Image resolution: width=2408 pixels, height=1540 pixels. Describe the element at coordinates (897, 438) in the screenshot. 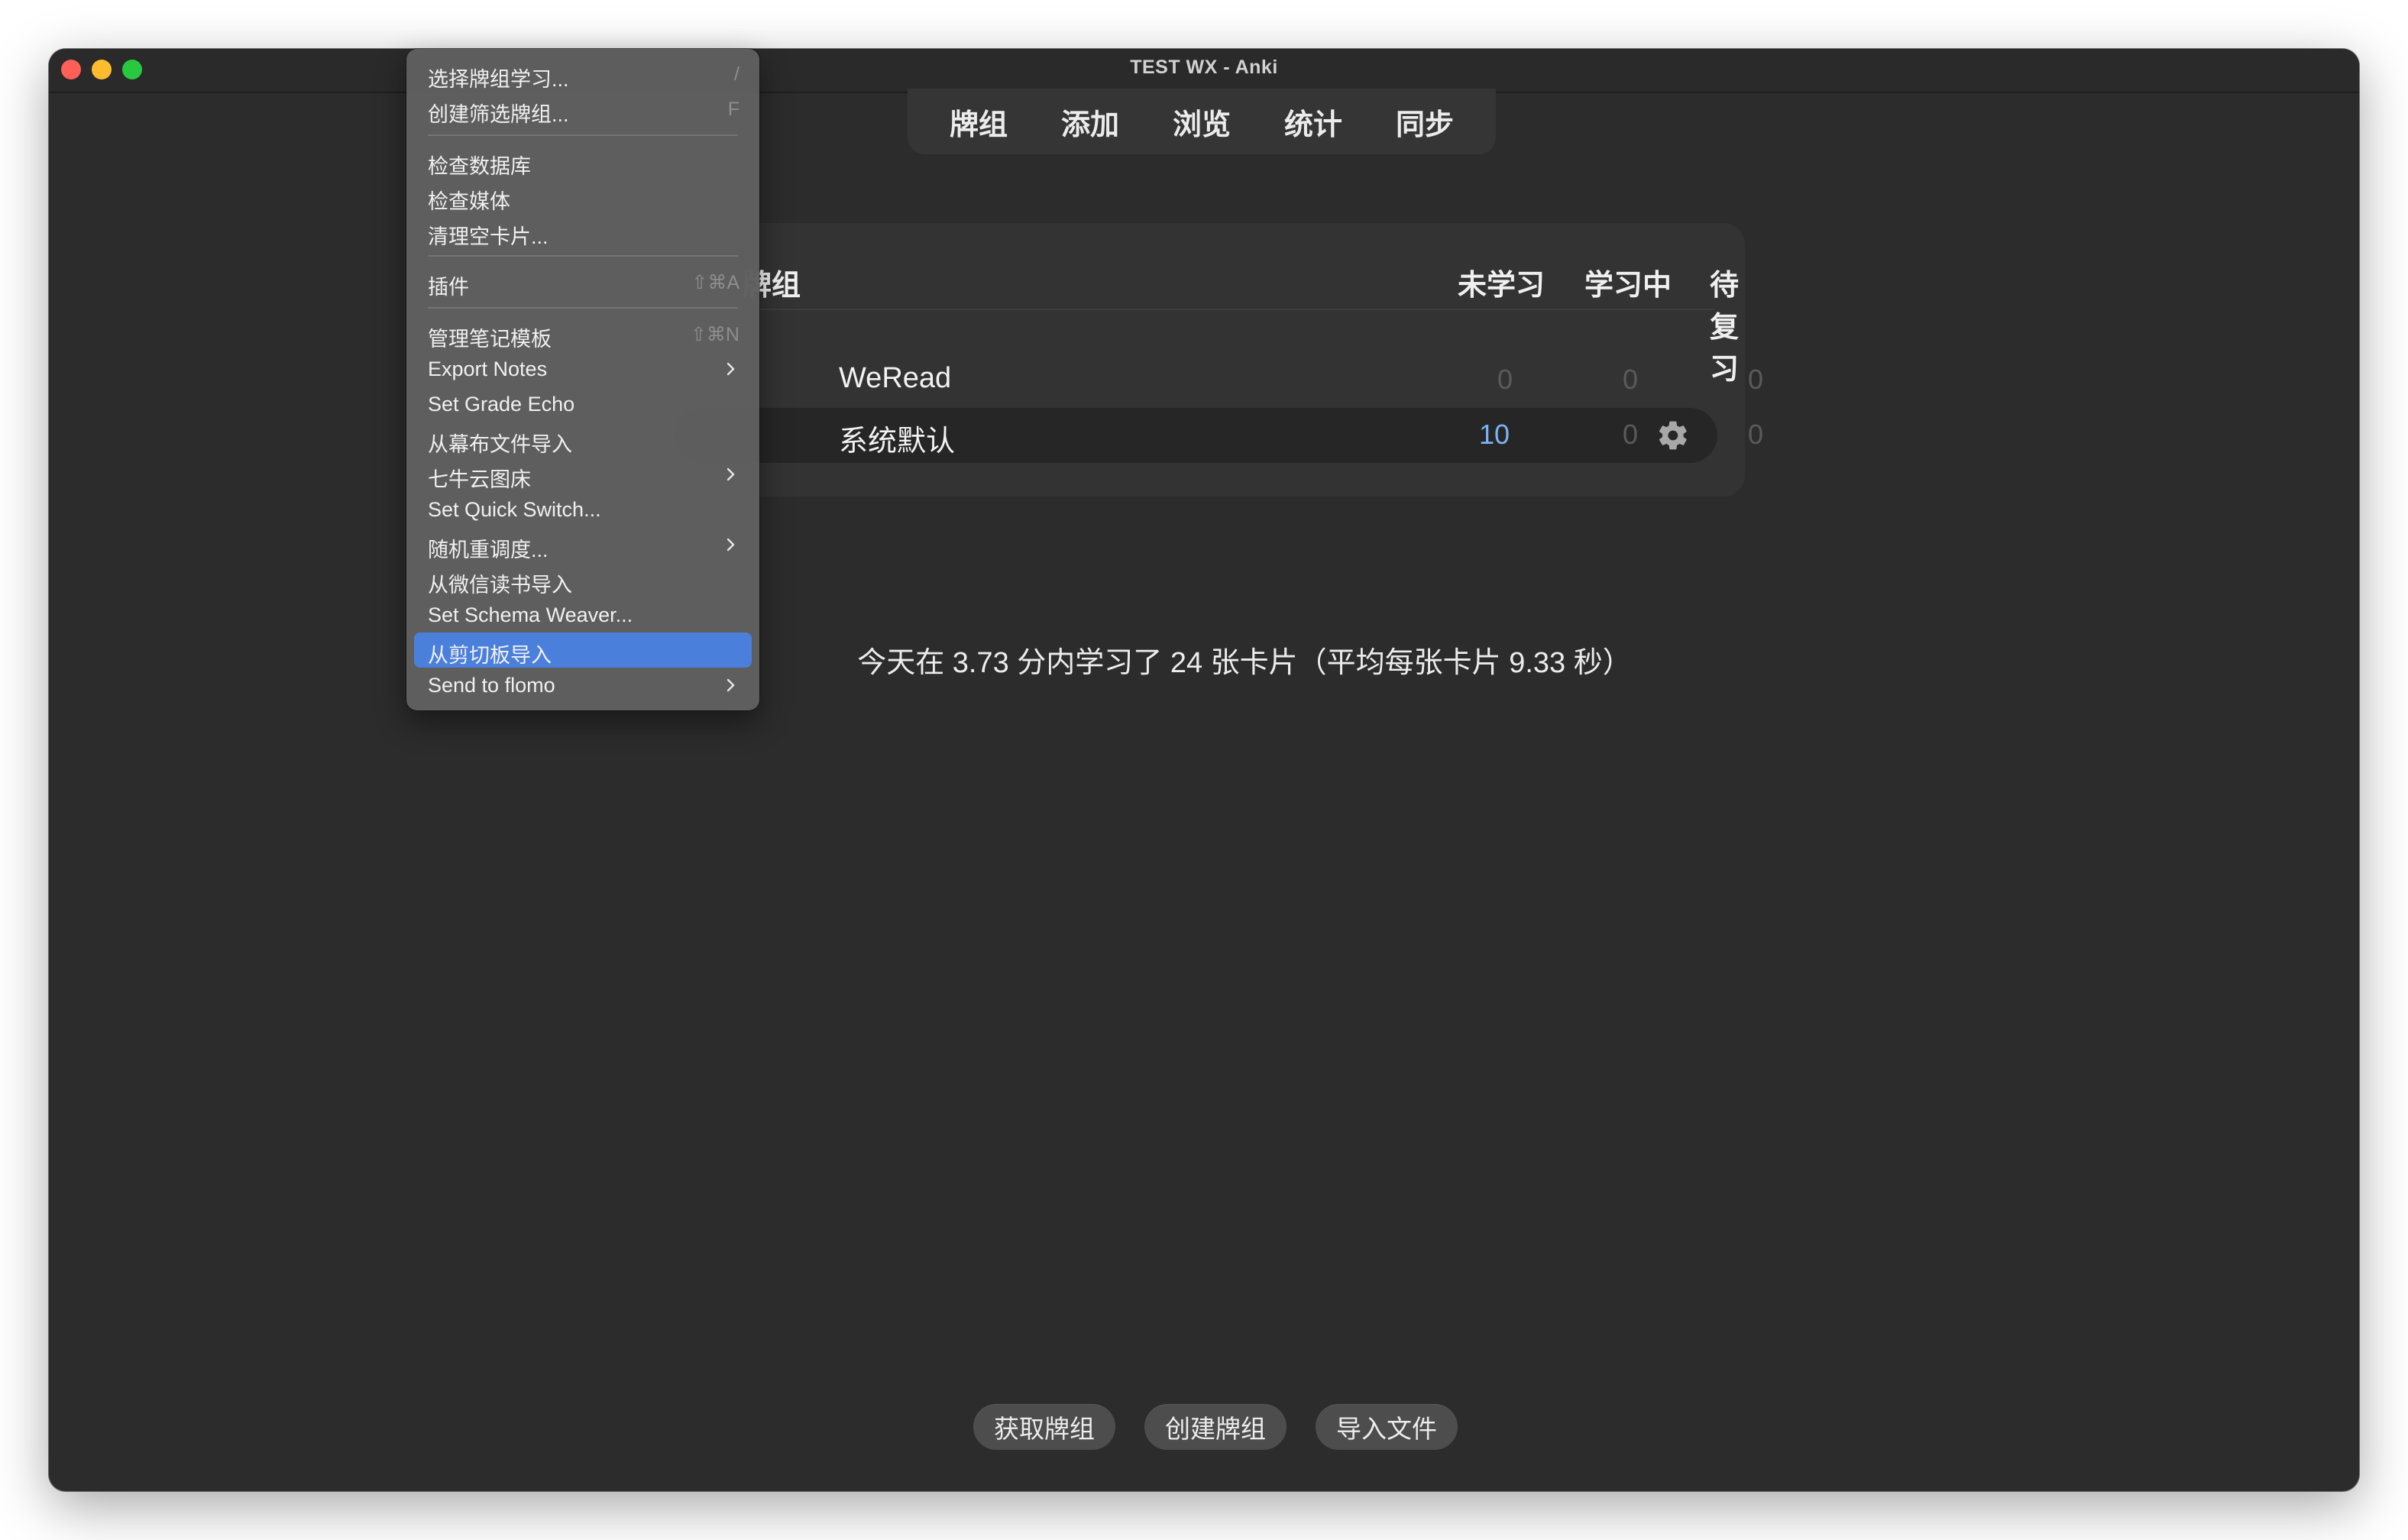

I see `deck-name: 系统默认` at that location.